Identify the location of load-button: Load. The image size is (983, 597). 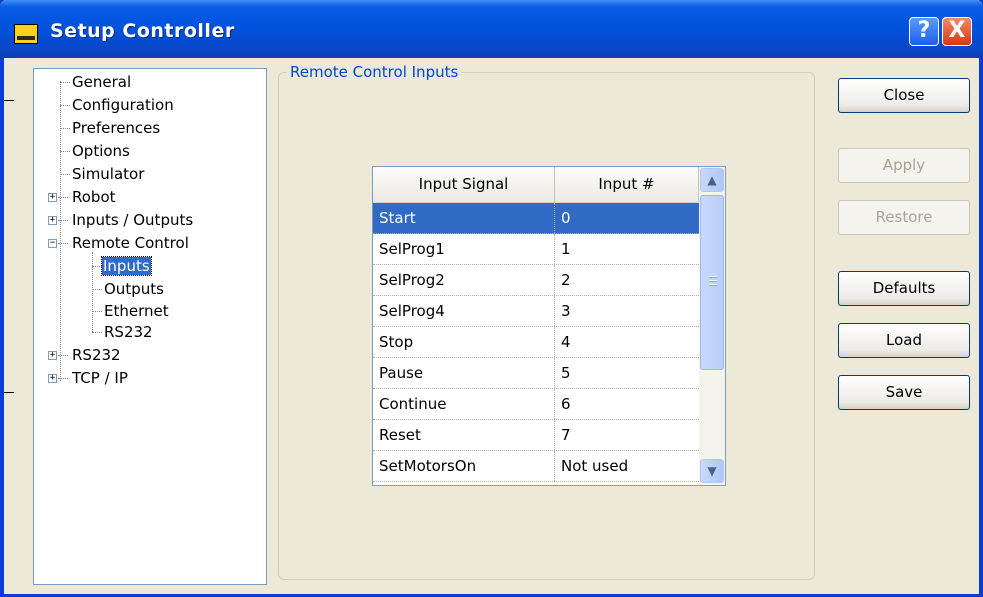
(904, 340).